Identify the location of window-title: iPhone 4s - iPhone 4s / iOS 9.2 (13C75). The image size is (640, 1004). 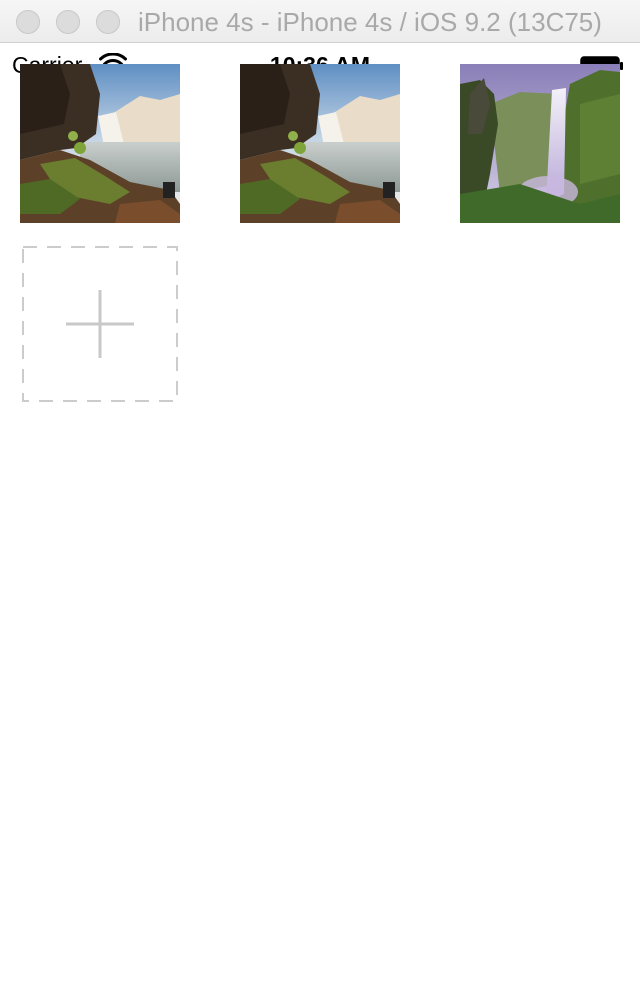
(370, 22).